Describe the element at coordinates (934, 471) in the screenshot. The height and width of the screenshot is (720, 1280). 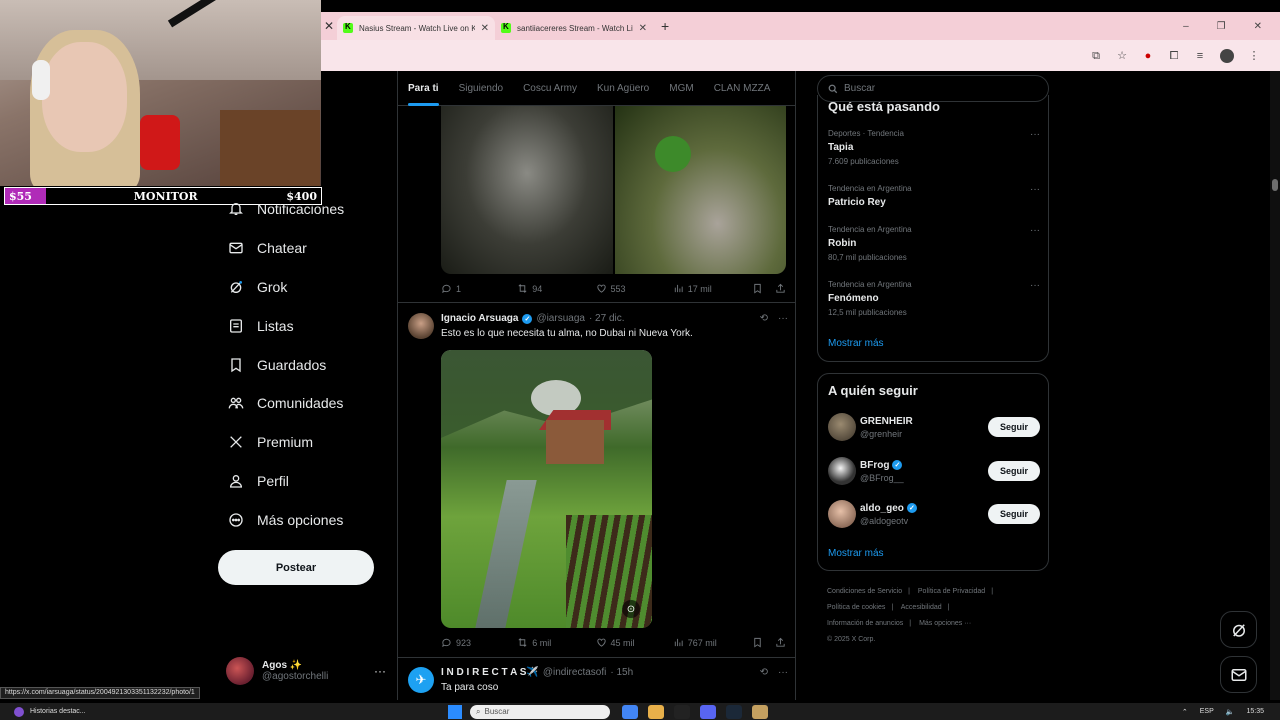
I see `follow-suggestion: BFrog ✓ @BFrog__ Seguir` at that location.